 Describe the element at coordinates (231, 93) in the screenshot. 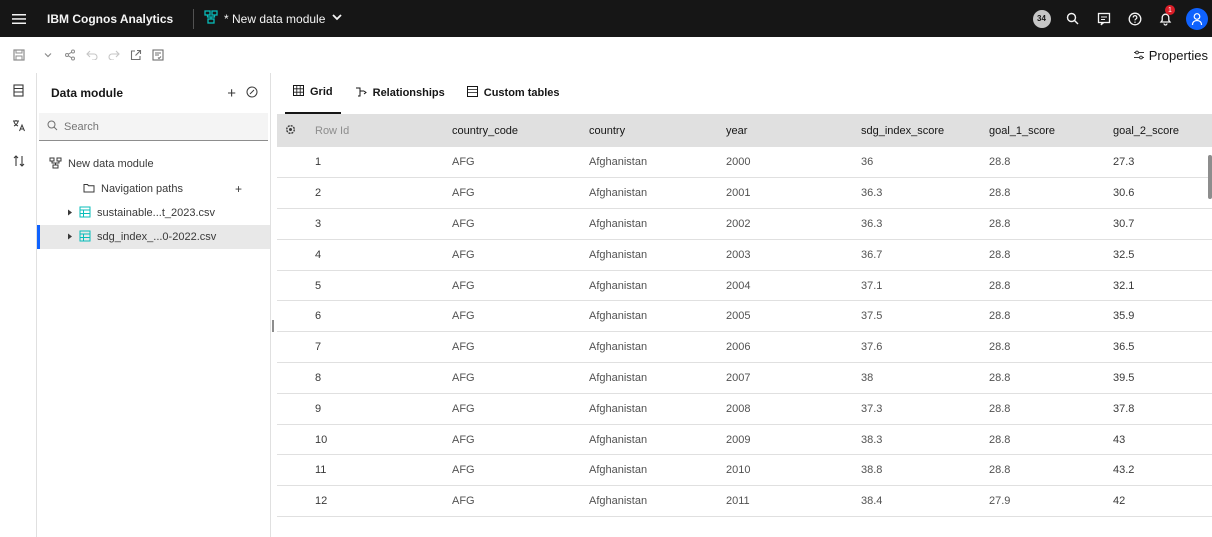

I see `add-source-icon: +` at that location.